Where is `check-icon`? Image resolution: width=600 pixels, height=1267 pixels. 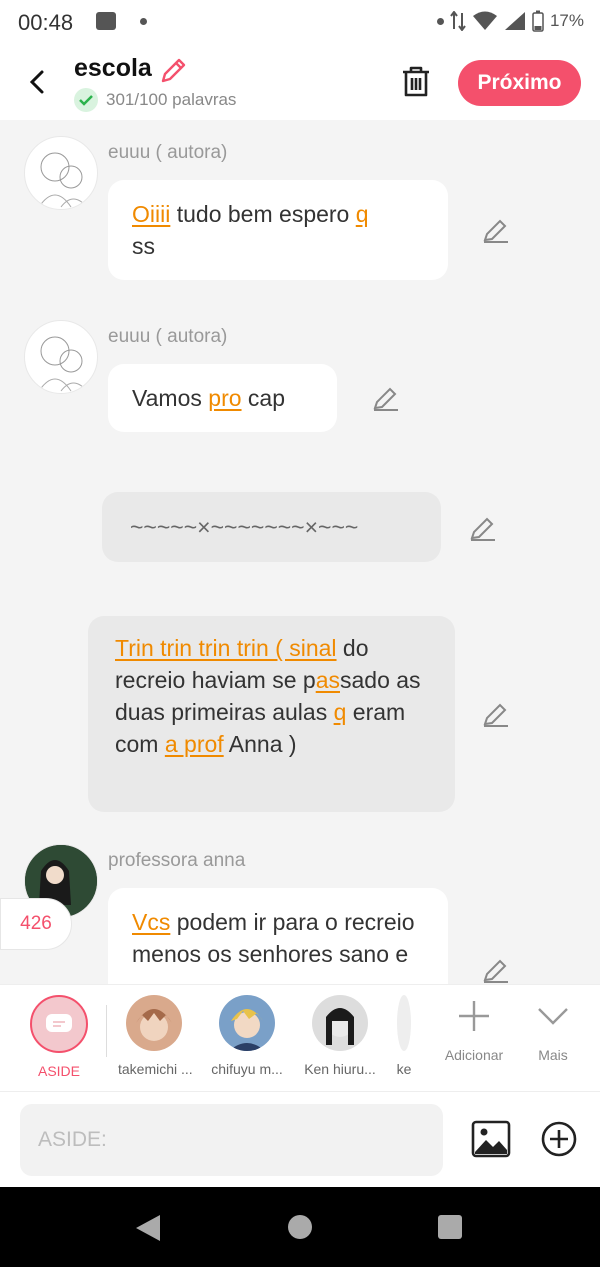
check-icon is located at coordinates (86, 100).